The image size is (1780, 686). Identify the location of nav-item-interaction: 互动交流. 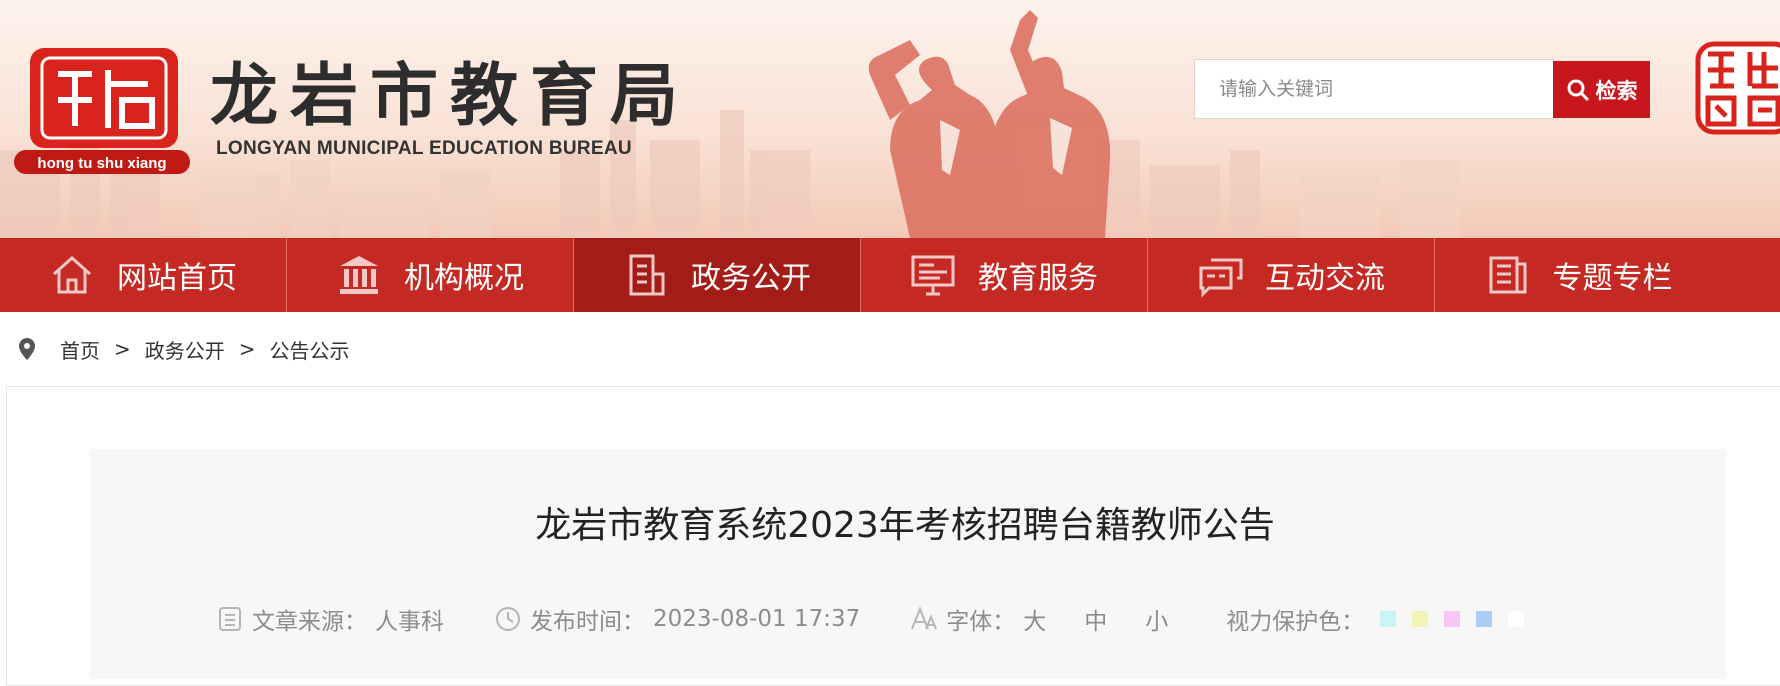
(1291, 275).